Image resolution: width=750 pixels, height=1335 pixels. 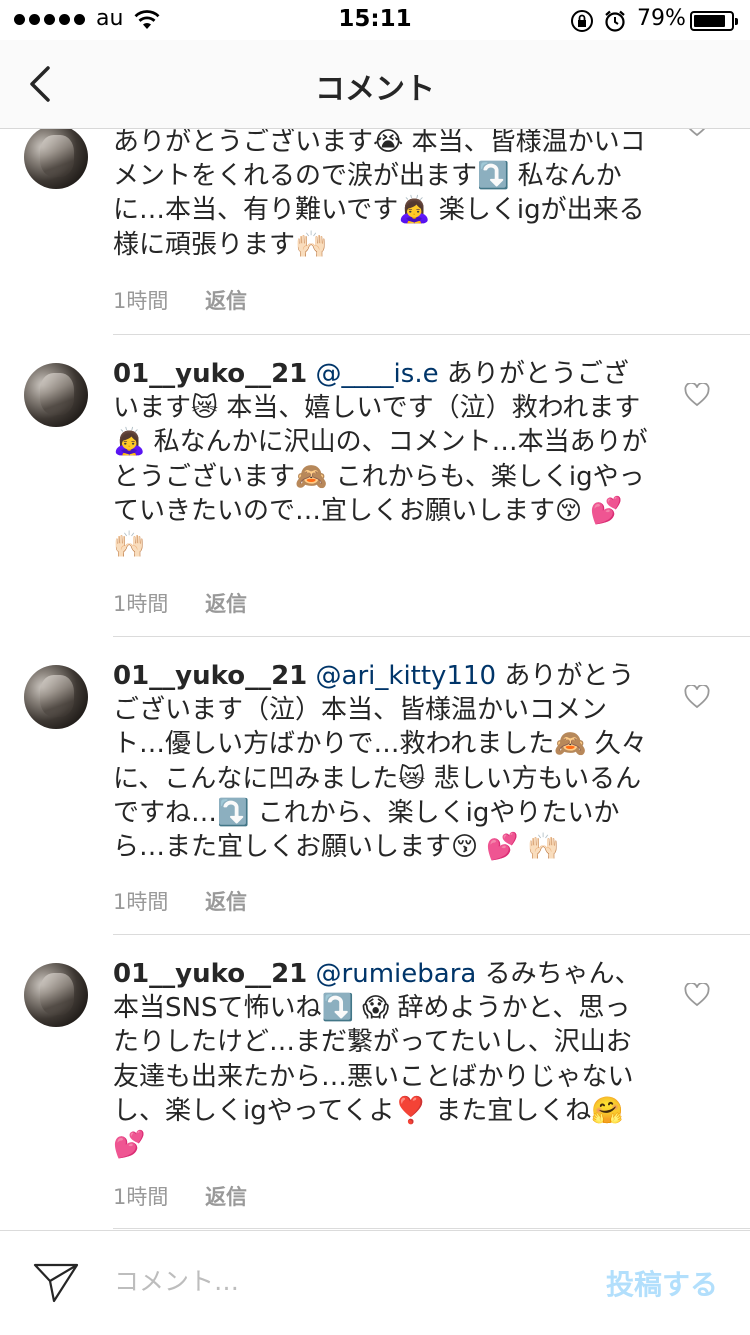 I want to click on comment-mention: @ari_kitty110, so click(x=406, y=676).